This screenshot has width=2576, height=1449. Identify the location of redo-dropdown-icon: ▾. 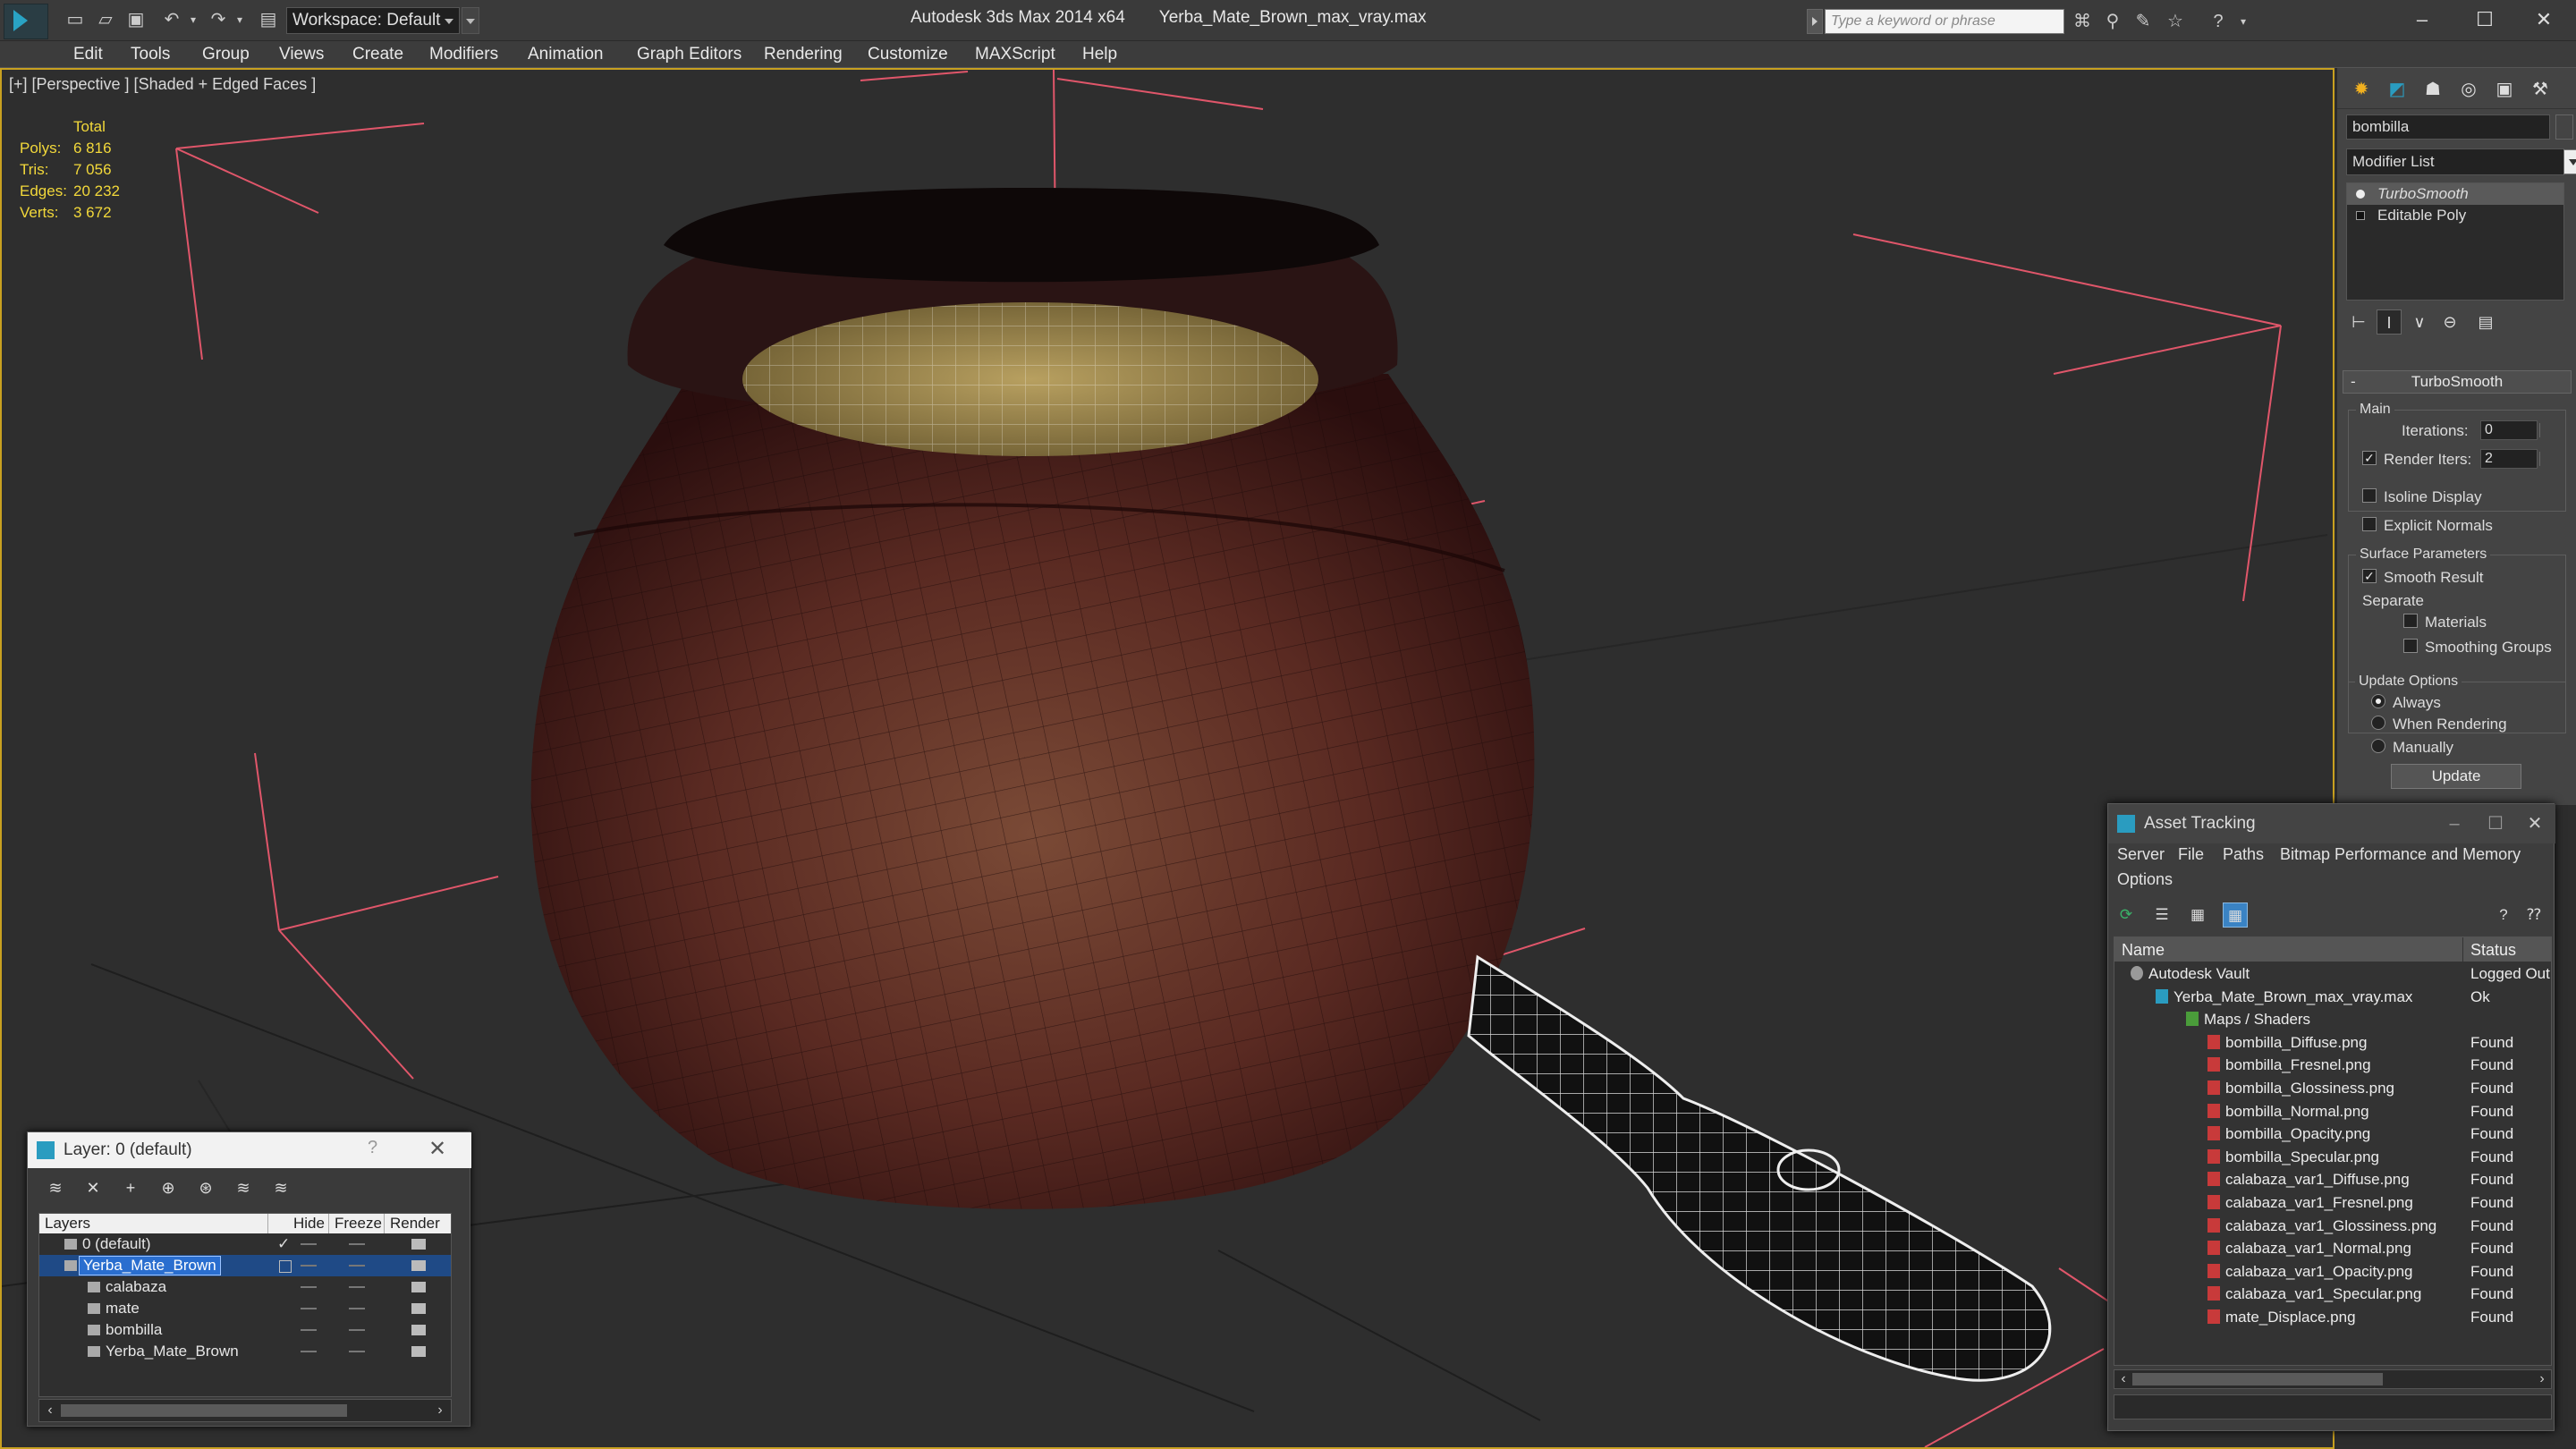
(239, 19).